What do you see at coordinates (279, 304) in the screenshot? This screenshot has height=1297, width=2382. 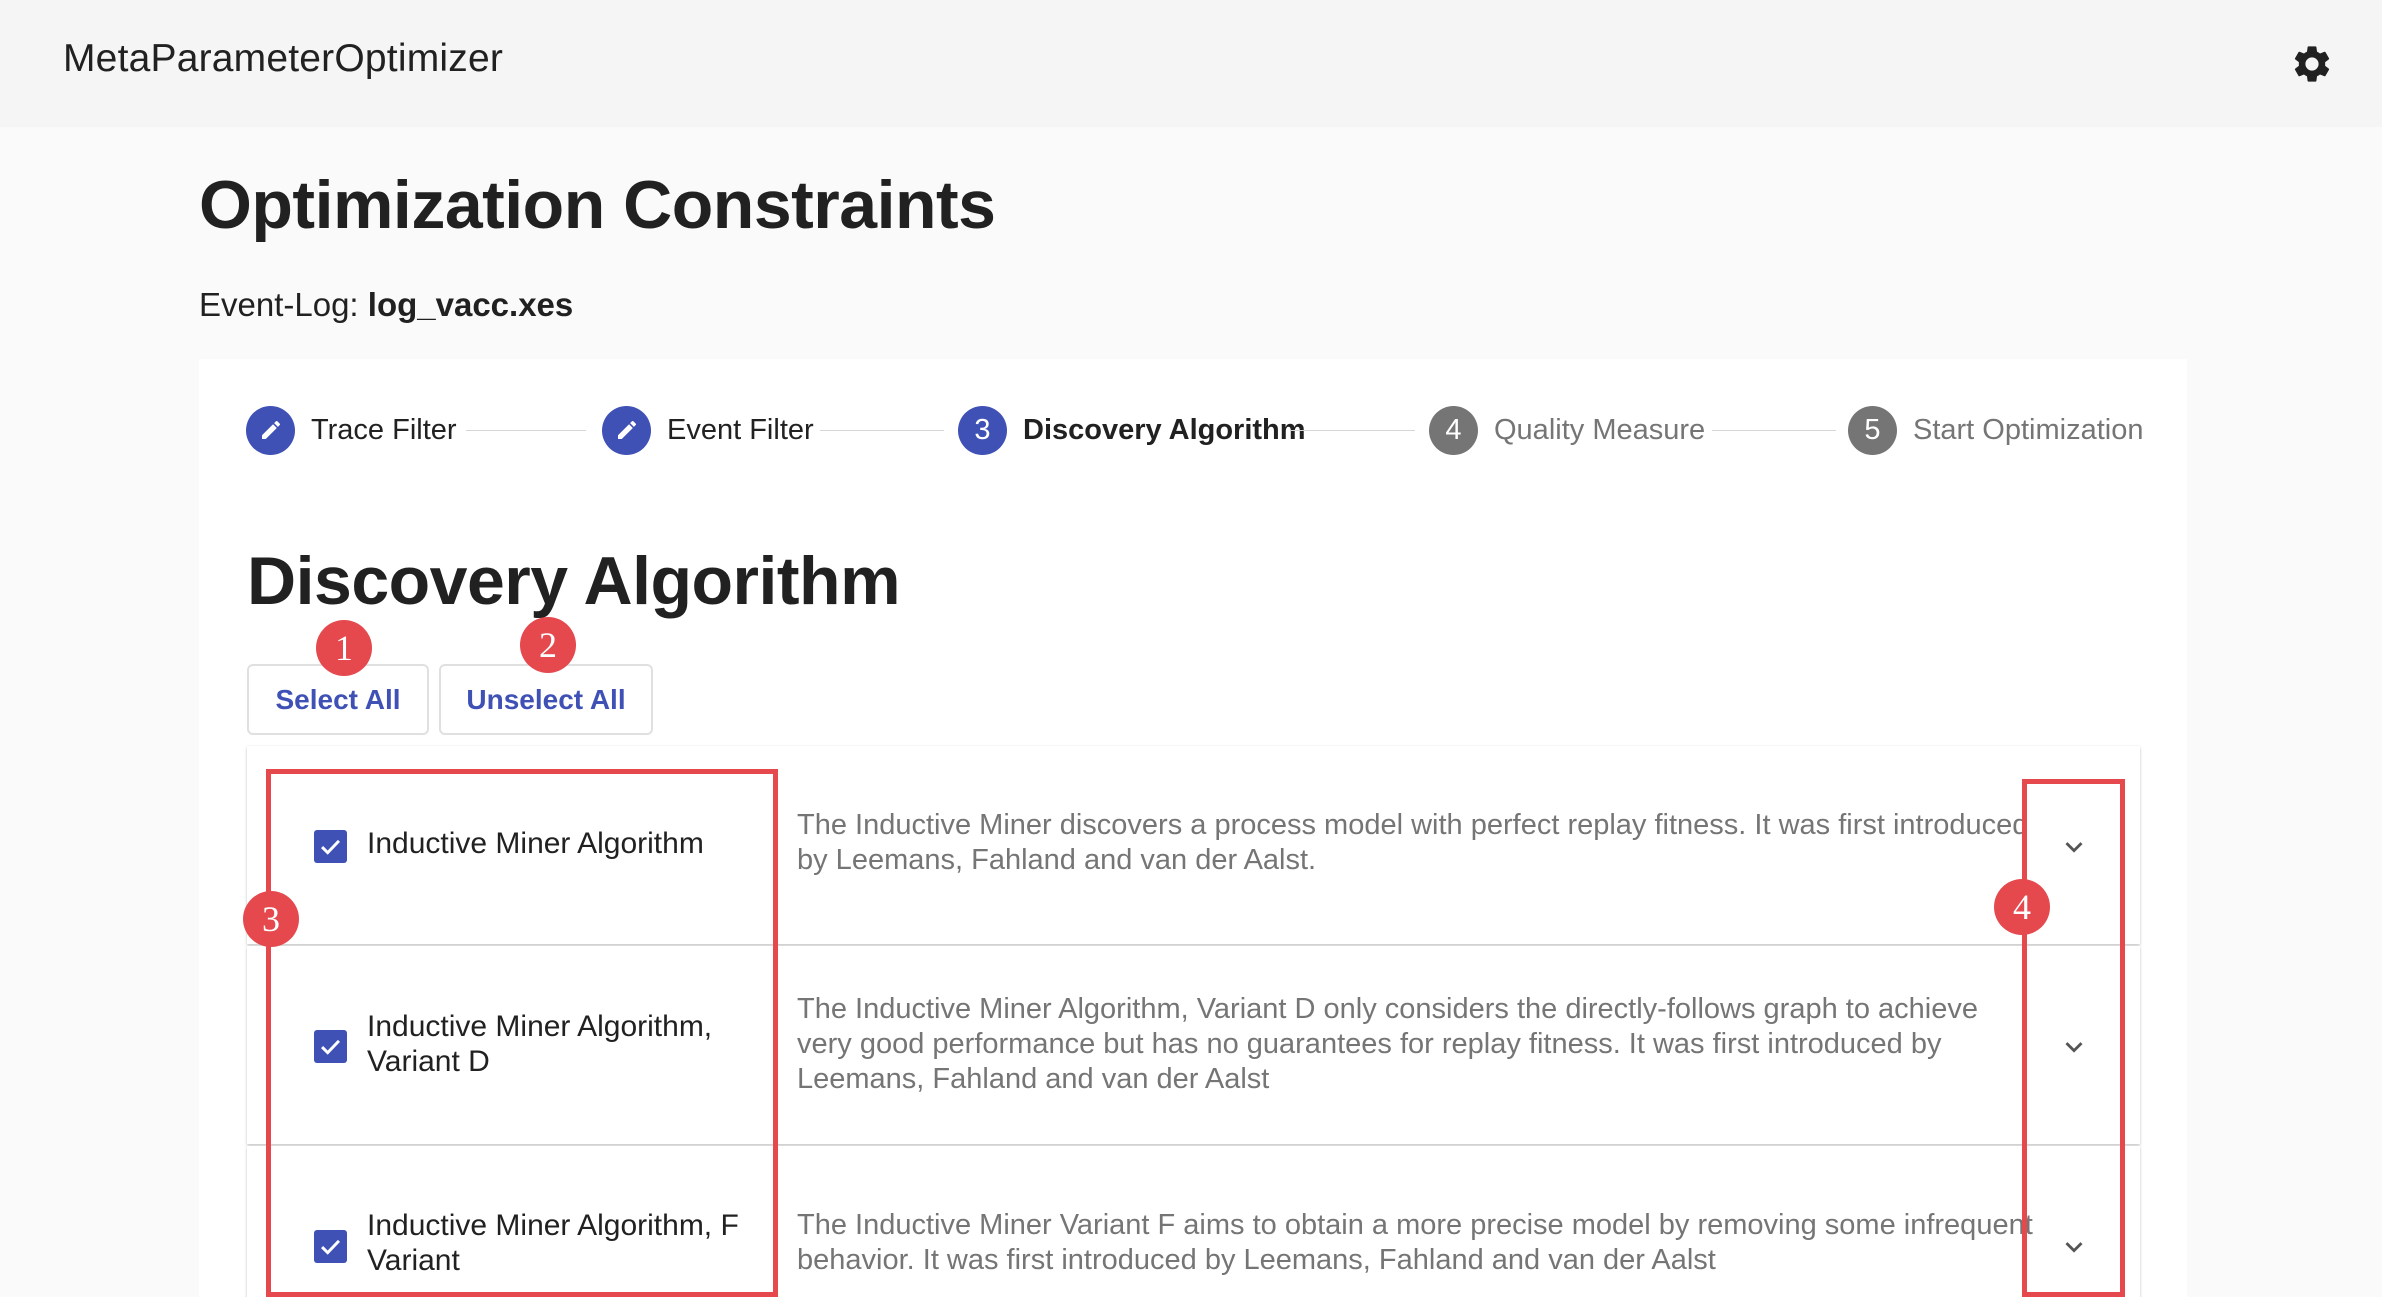 I see `event-log-label: Event-Log:` at bounding box center [279, 304].